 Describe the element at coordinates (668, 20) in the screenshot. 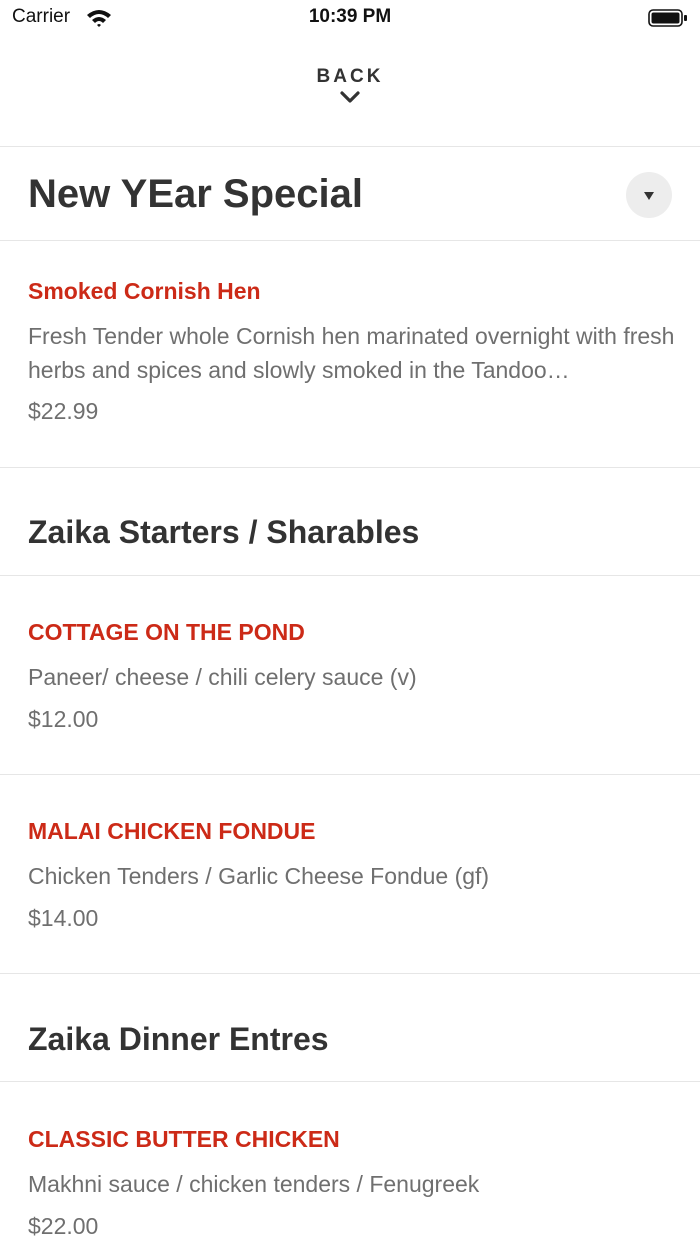

I see `battery-icon` at that location.